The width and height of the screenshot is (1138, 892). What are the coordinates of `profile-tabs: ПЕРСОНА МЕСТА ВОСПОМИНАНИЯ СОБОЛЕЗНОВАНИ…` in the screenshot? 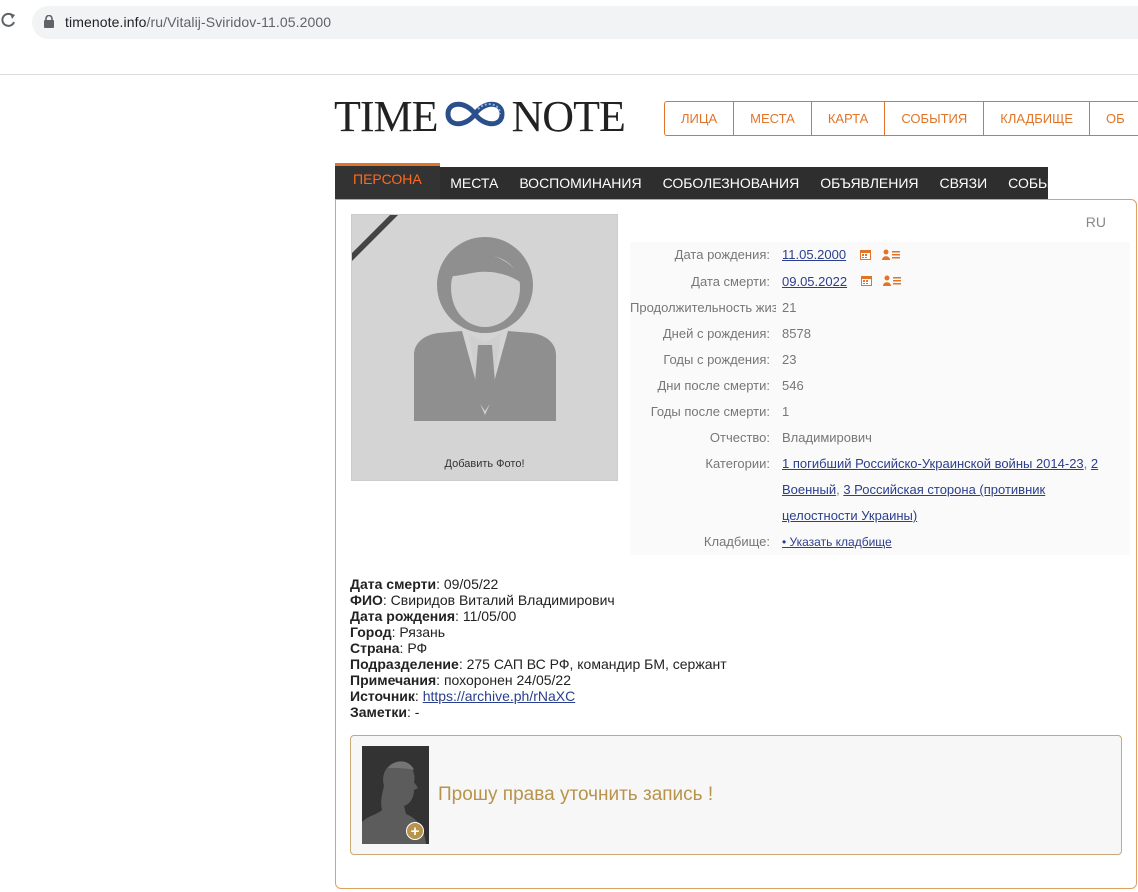 It's located at (707, 181).